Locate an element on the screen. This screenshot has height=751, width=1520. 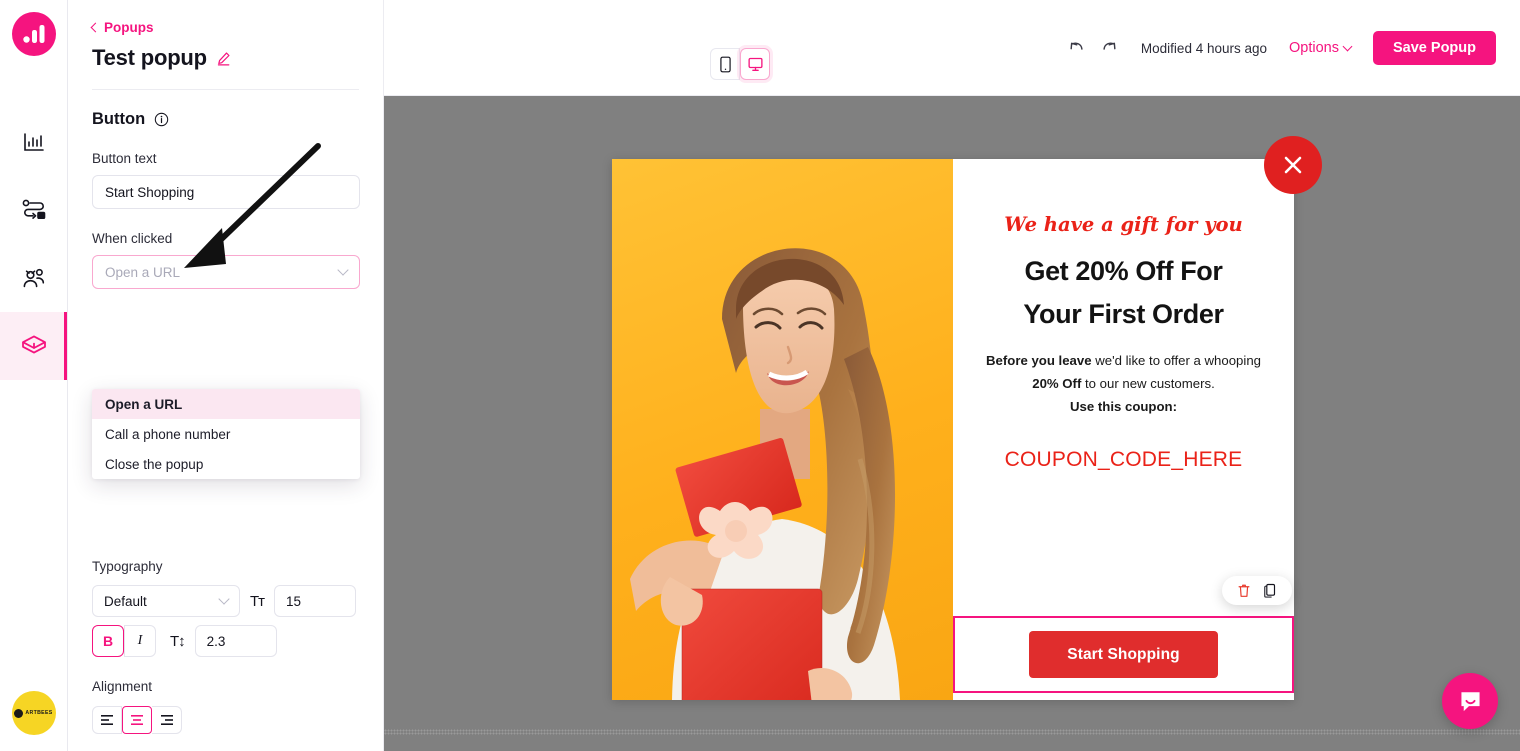
align-center-icon is located at coordinates (137, 720).